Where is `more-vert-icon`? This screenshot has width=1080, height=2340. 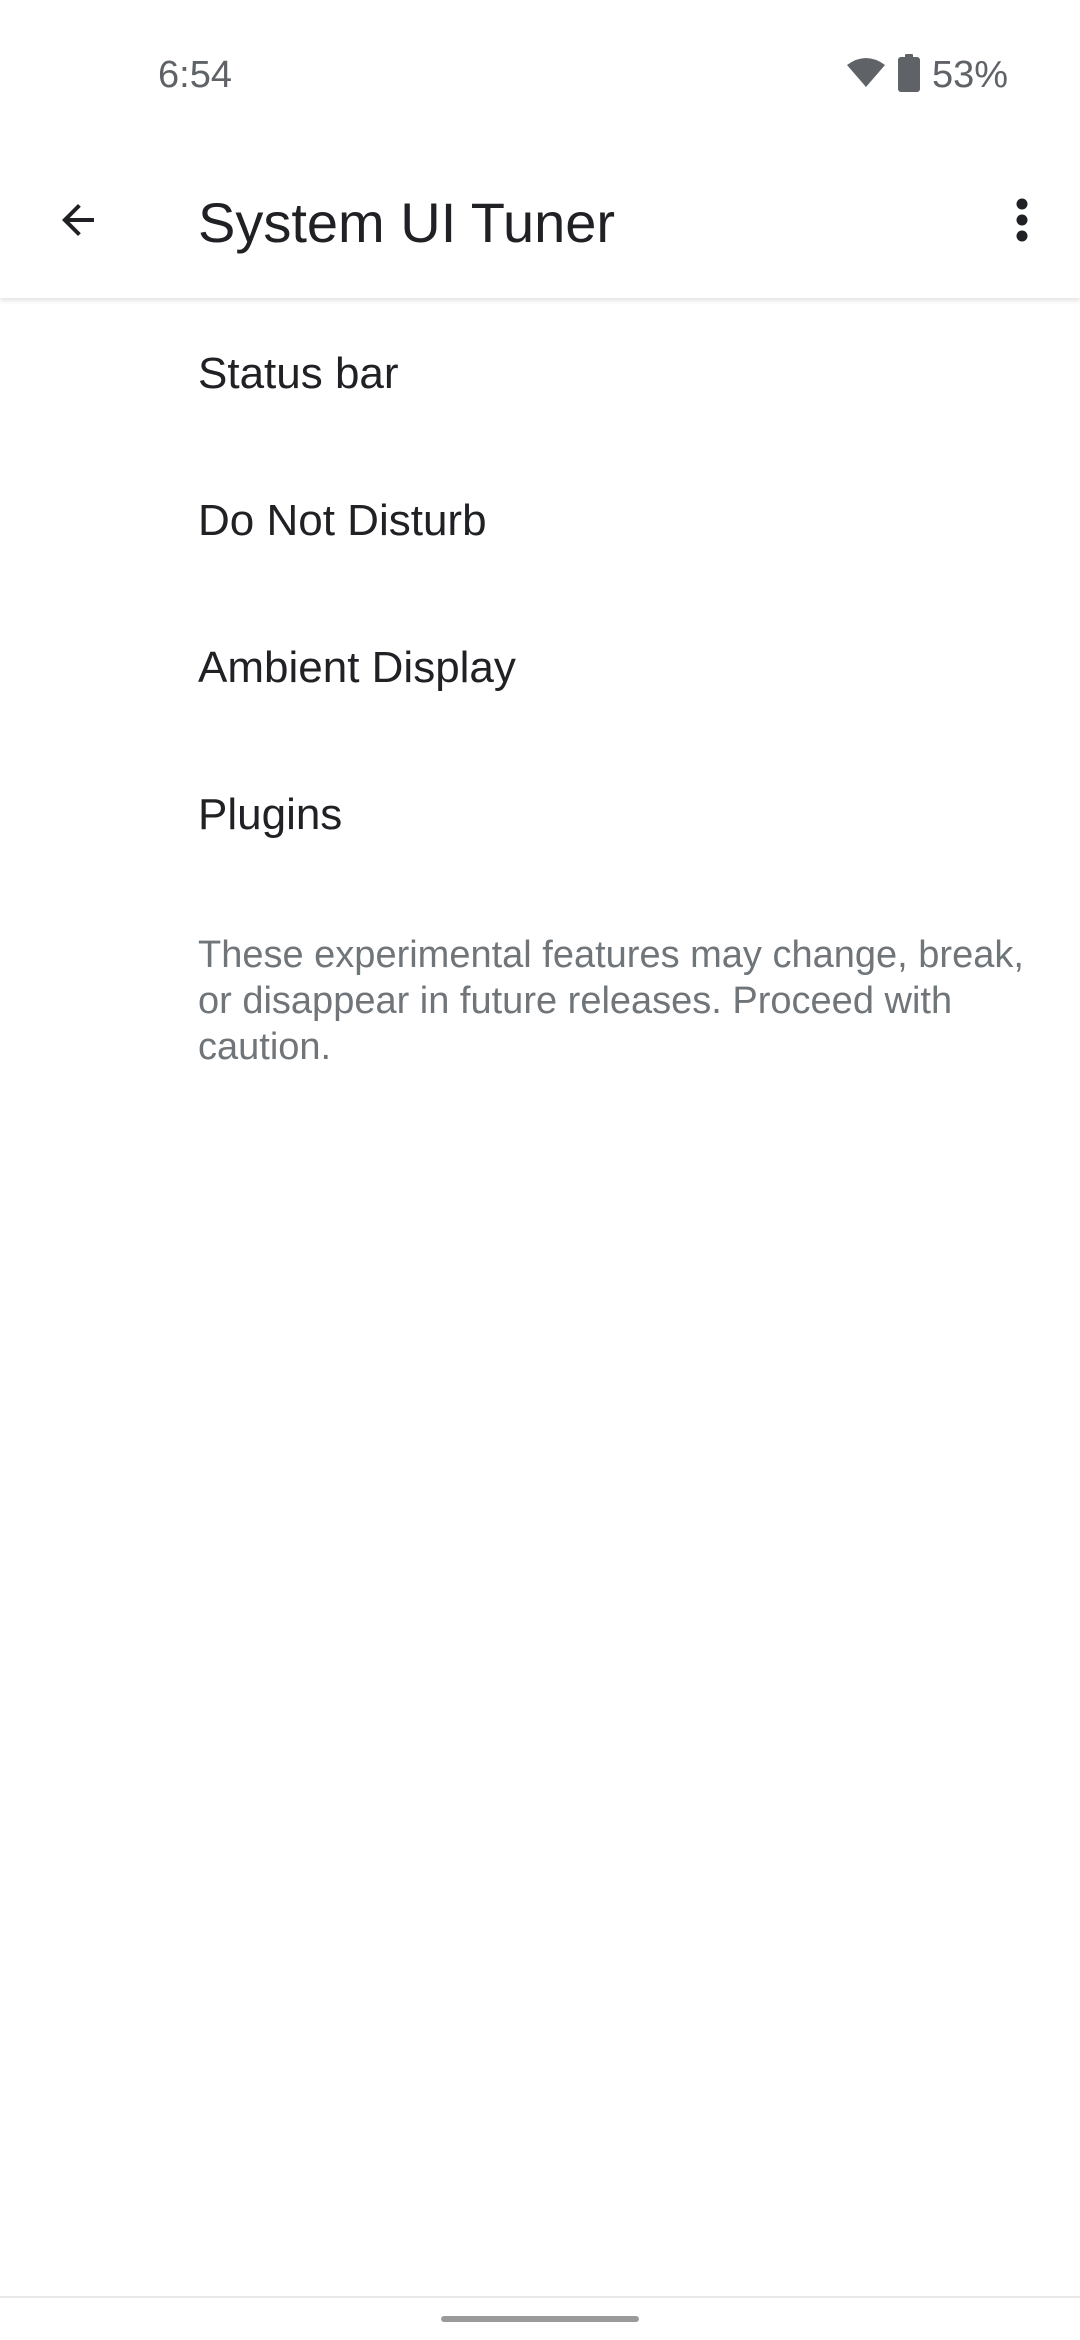 more-vert-icon is located at coordinates (1022, 222).